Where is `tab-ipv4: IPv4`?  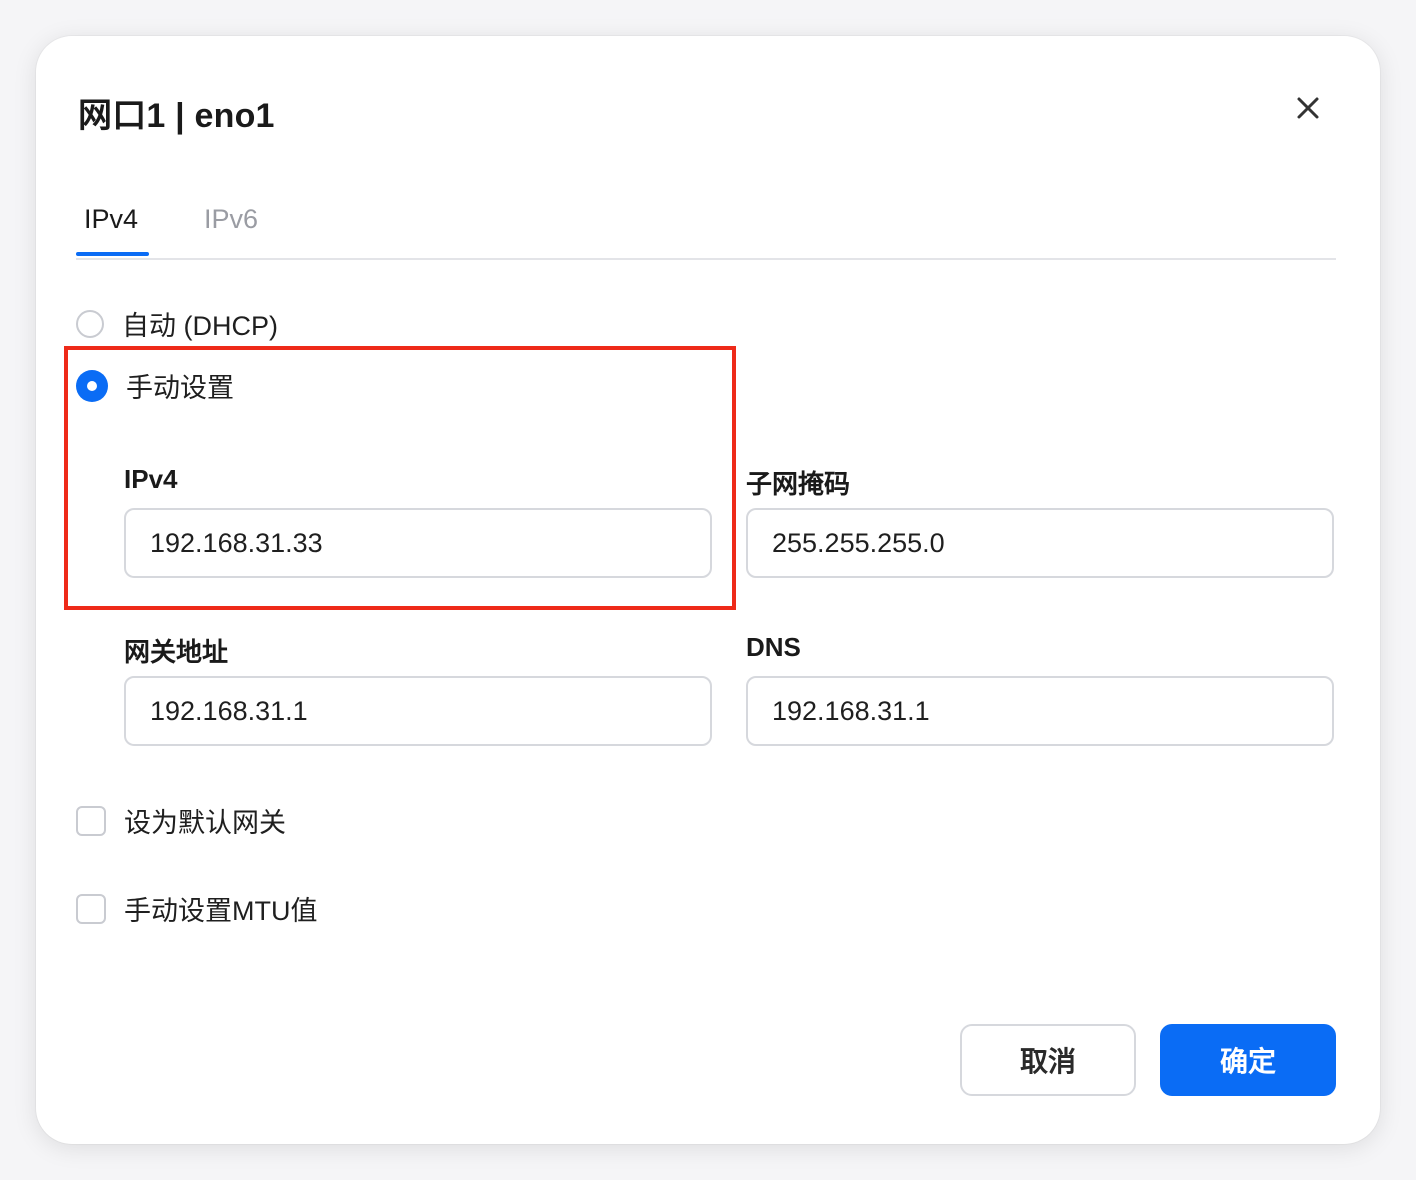
tab-ipv4: IPv4 is located at coordinates (111, 219).